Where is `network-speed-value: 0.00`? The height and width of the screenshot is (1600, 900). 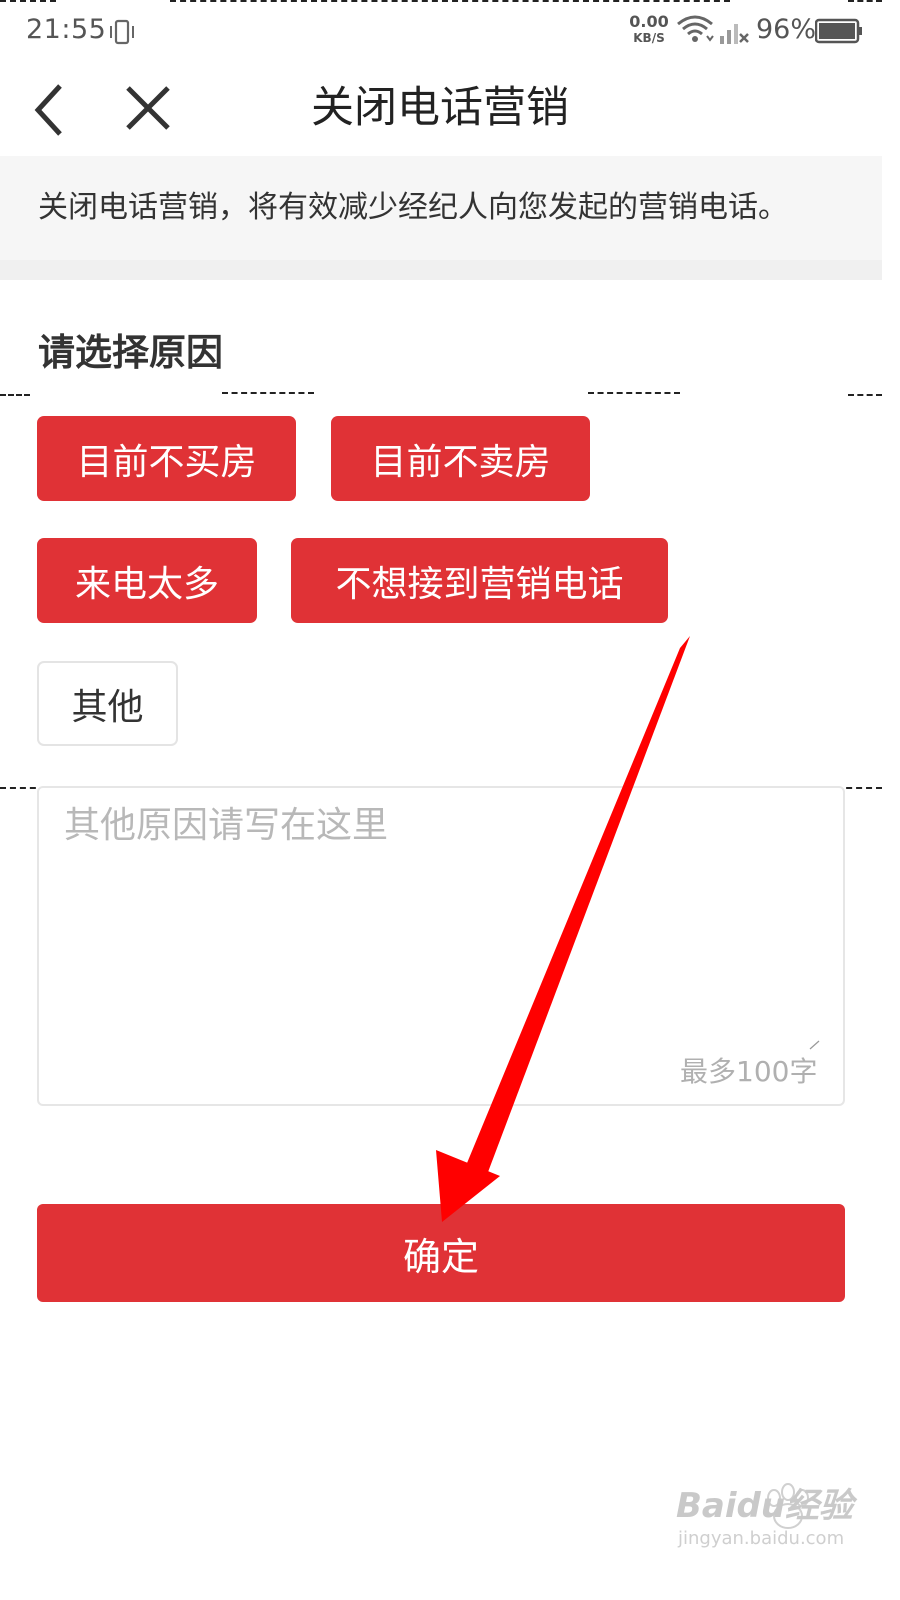
network-speed-value: 0.00 is located at coordinates (649, 21).